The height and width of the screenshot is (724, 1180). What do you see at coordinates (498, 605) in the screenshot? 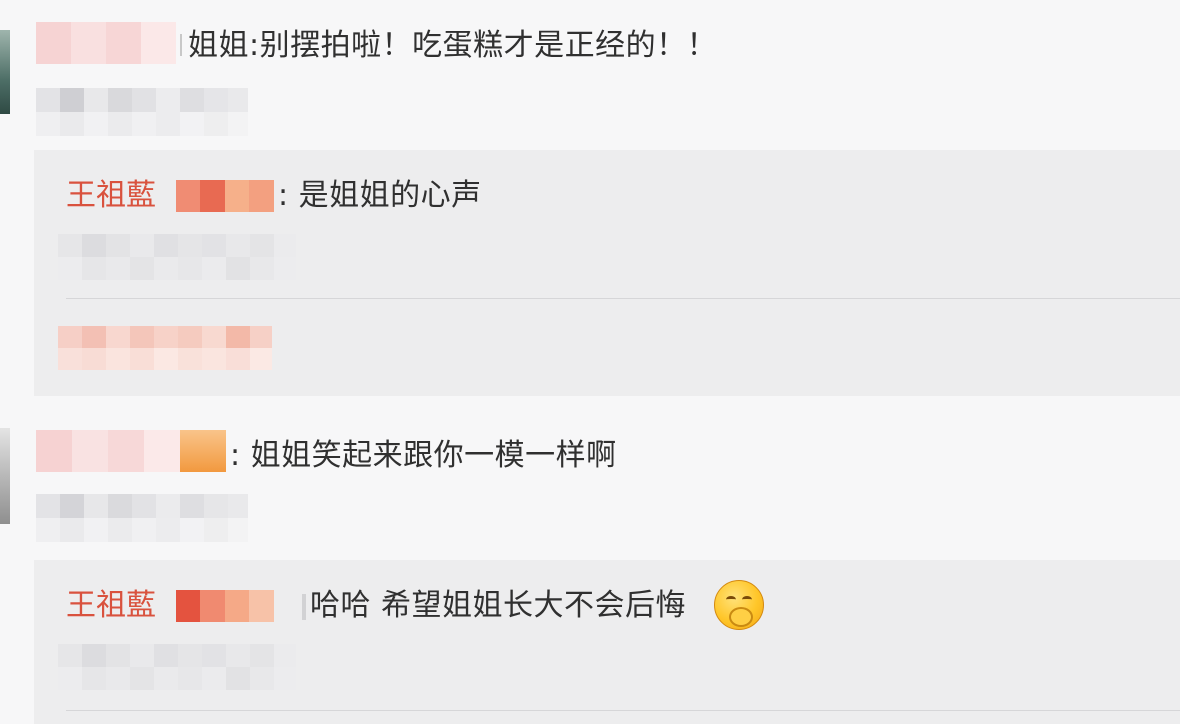
I see `reply-text: 哈哈 希望姐姐长大不会后悔` at bounding box center [498, 605].